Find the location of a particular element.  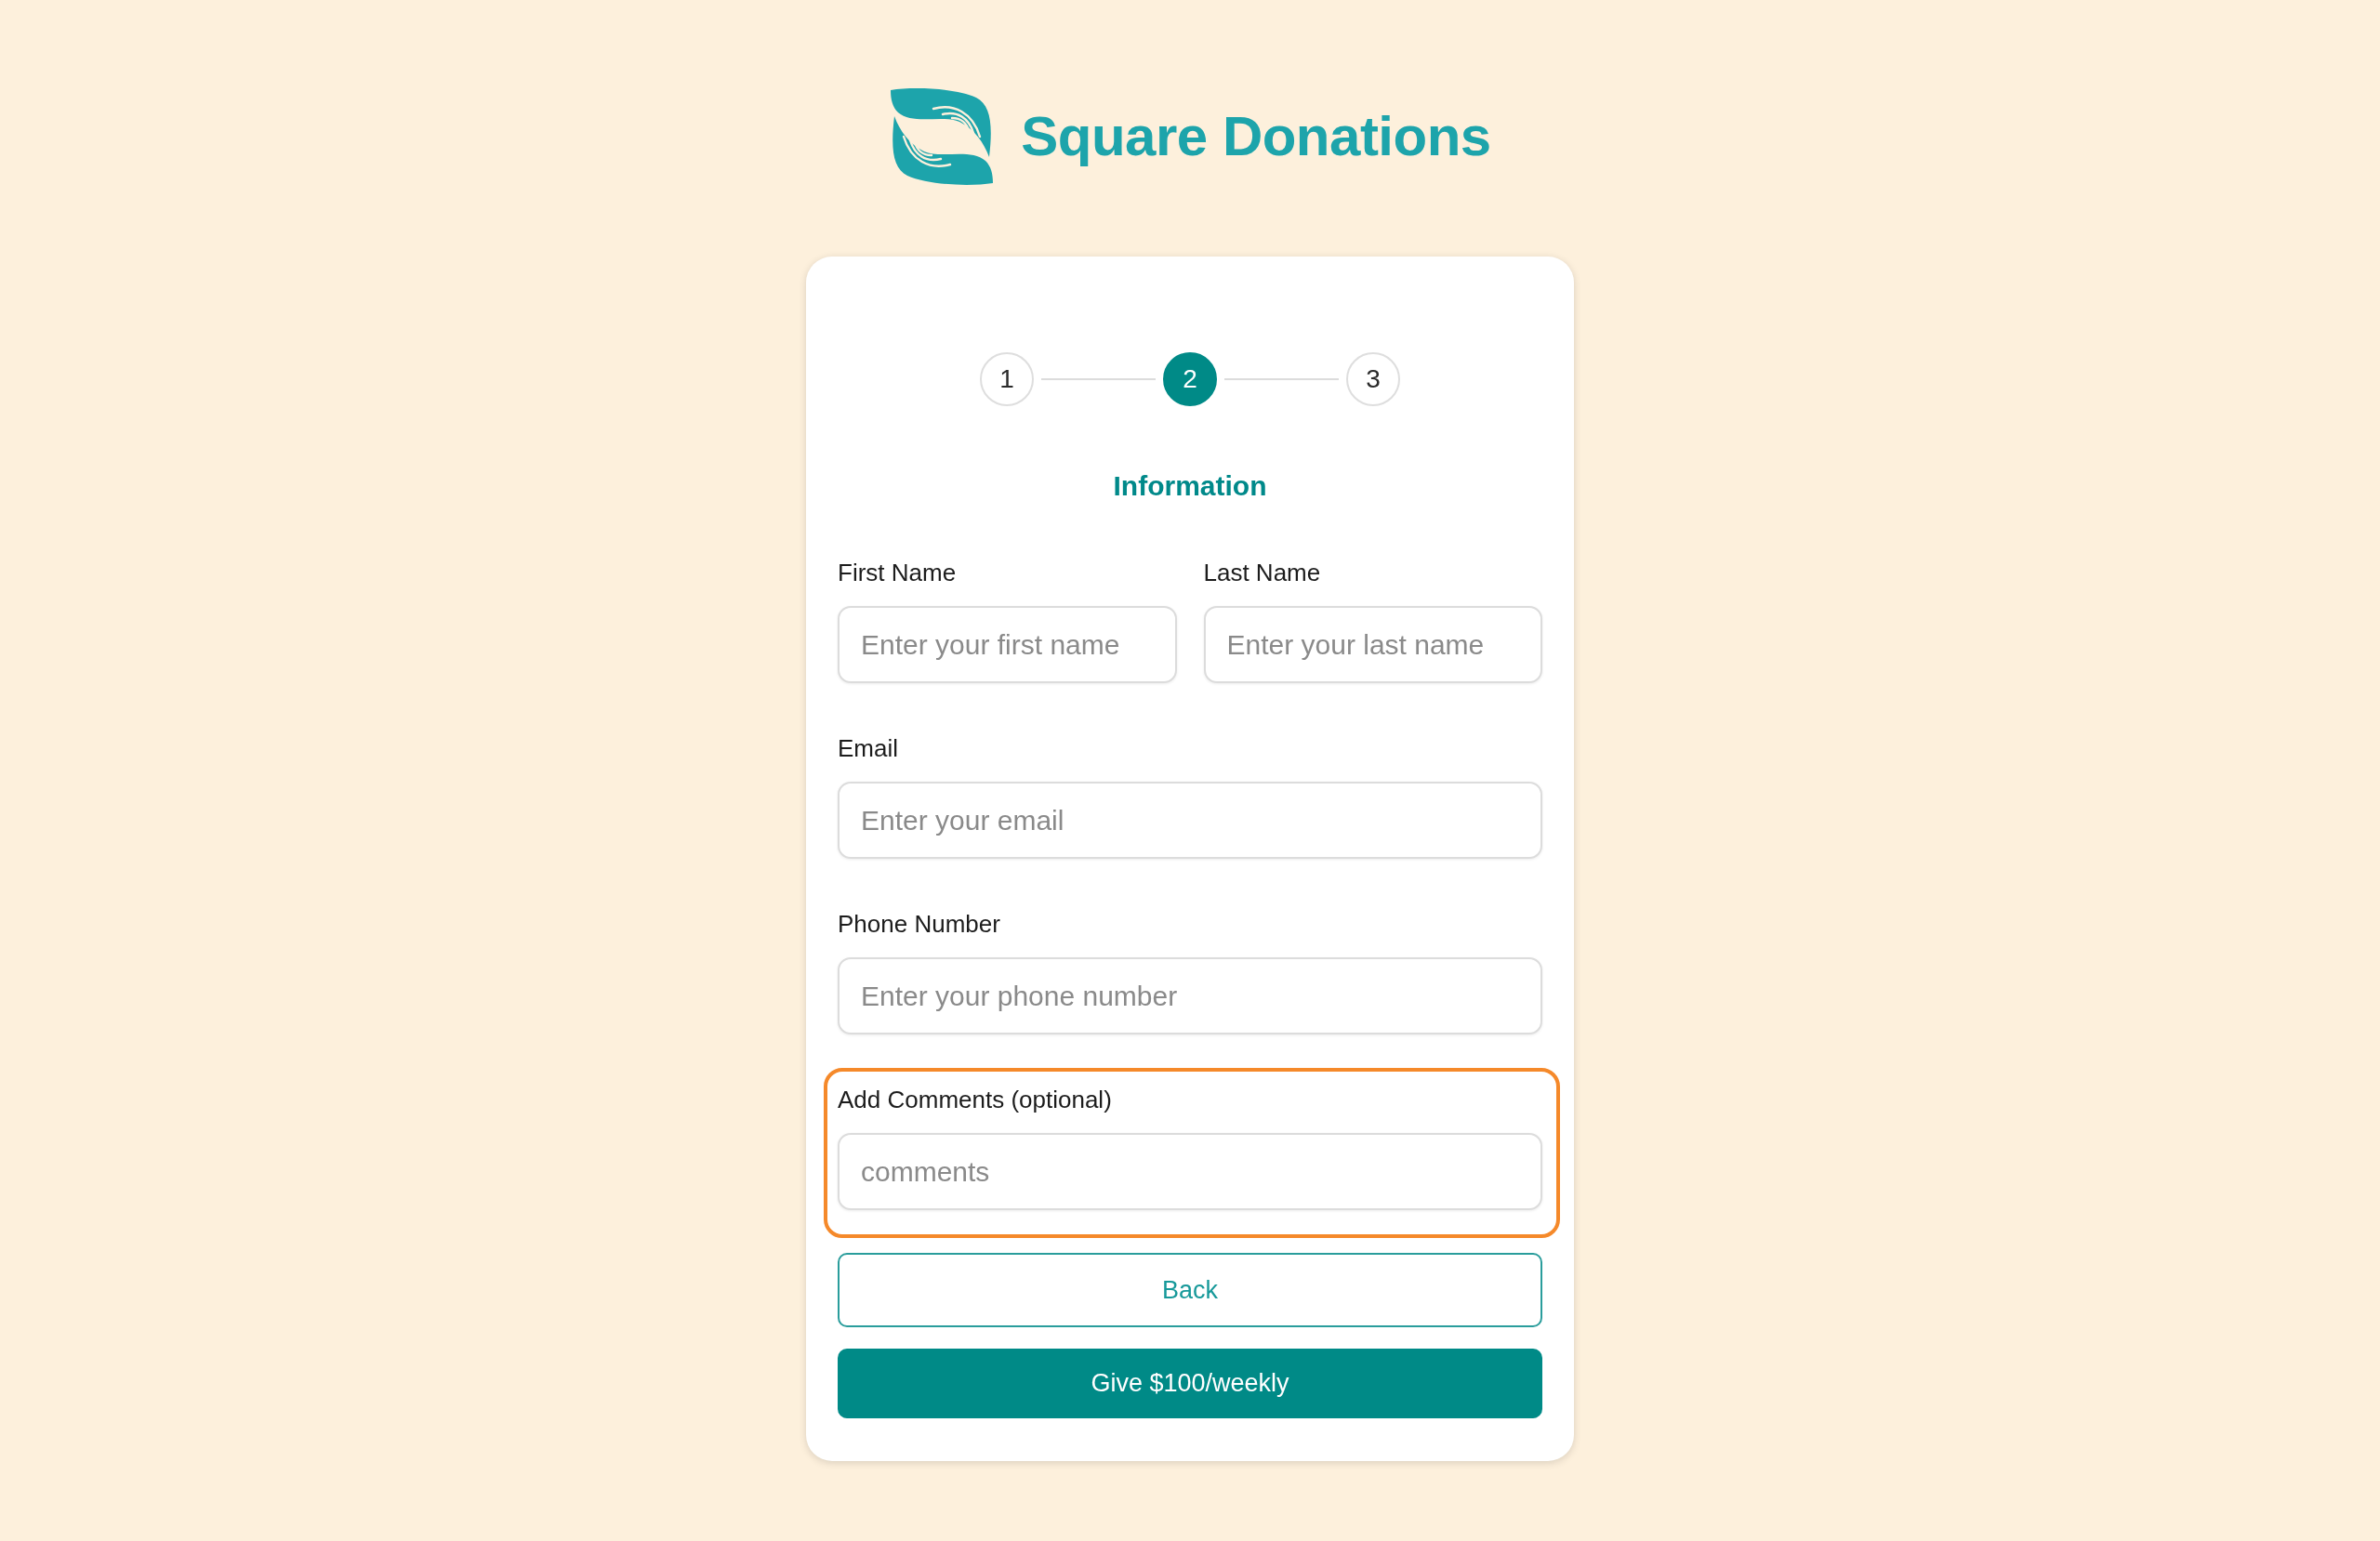

step-indicator: 3 is located at coordinates (1373, 379).